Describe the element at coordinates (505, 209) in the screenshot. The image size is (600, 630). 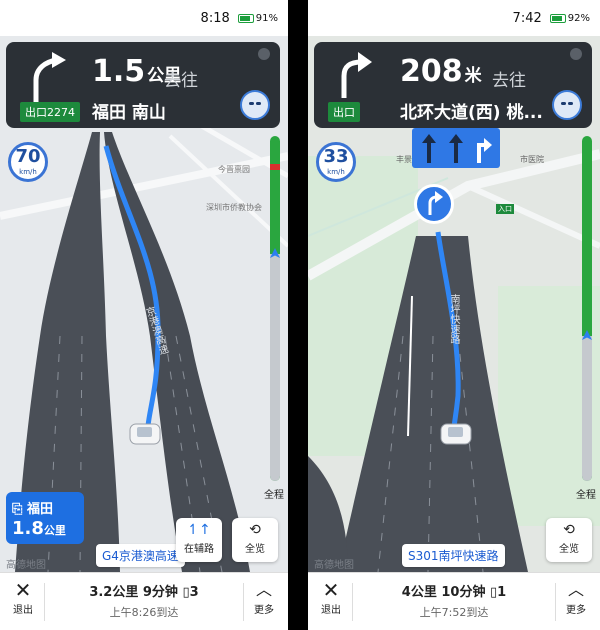
I see `entry-badge: 入口` at that location.